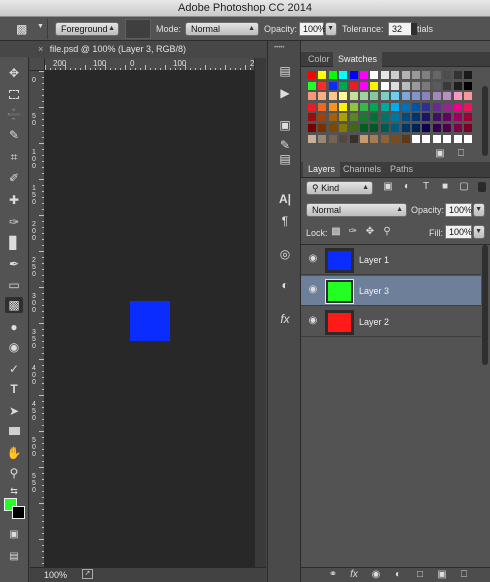 The height and width of the screenshot is (582, 490). I want to click on brush-tool-icon: ✑, so click(14, 222).